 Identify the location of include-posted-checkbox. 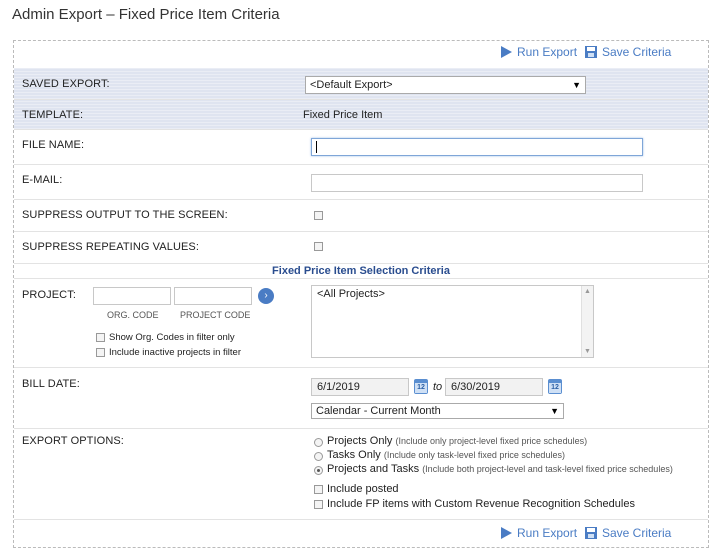
(318, 489).